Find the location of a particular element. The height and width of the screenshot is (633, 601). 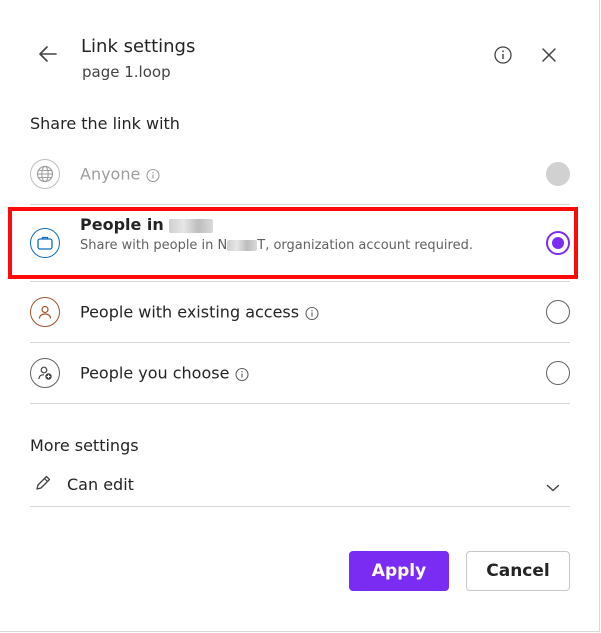

option-existing-access-label: People with existing access is located at coordinates (199, 312).